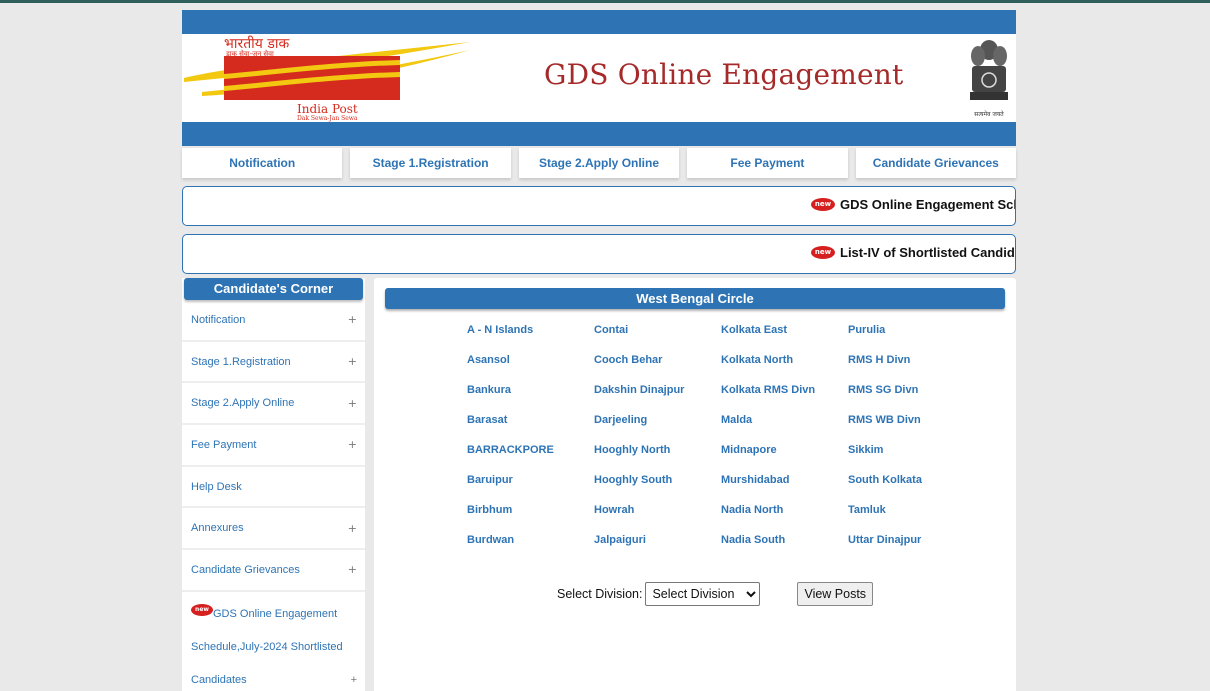 The height and width of the screenshot is (691, 1210). Describe the element at coordinates (599, 134) in the screenshot. I see `header-bottom-band` at that location.